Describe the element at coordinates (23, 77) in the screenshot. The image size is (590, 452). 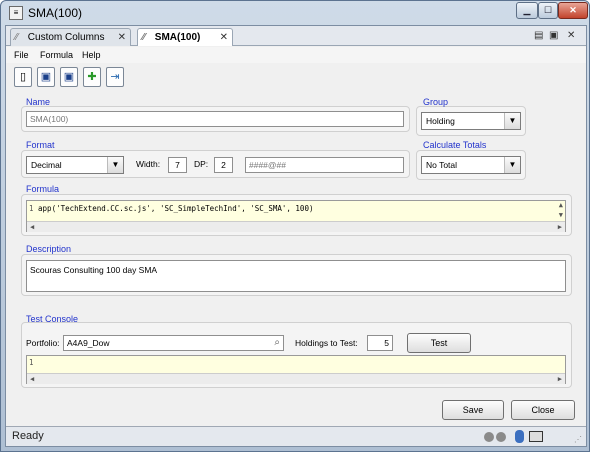
I see `new-file-icon: ▯` at that location.